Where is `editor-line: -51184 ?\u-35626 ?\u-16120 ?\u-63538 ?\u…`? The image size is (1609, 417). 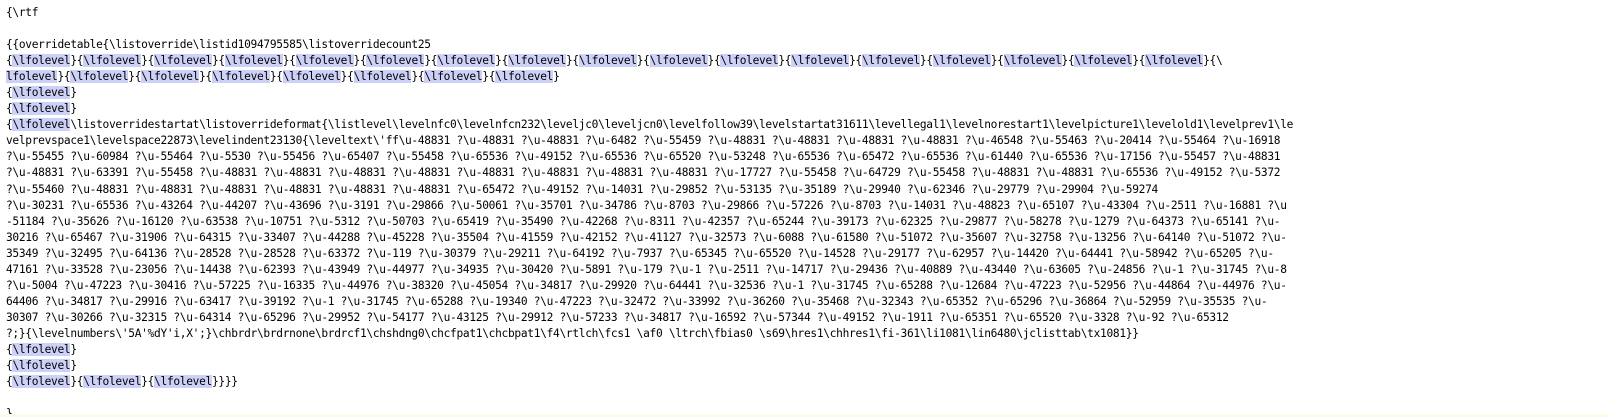 editor-line: -51184 ?\u-35626 ?\u-16120 ?\u-63538 ?\u… is located at coordinates (643, 221).